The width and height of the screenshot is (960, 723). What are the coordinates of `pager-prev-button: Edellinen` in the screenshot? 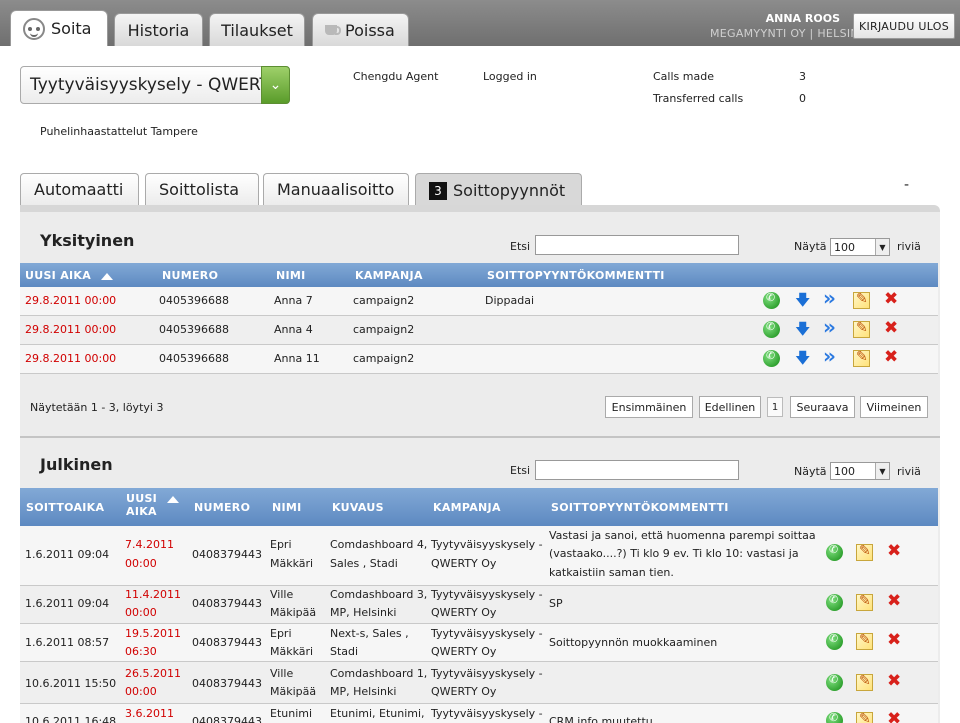 It's located at (730, 407).